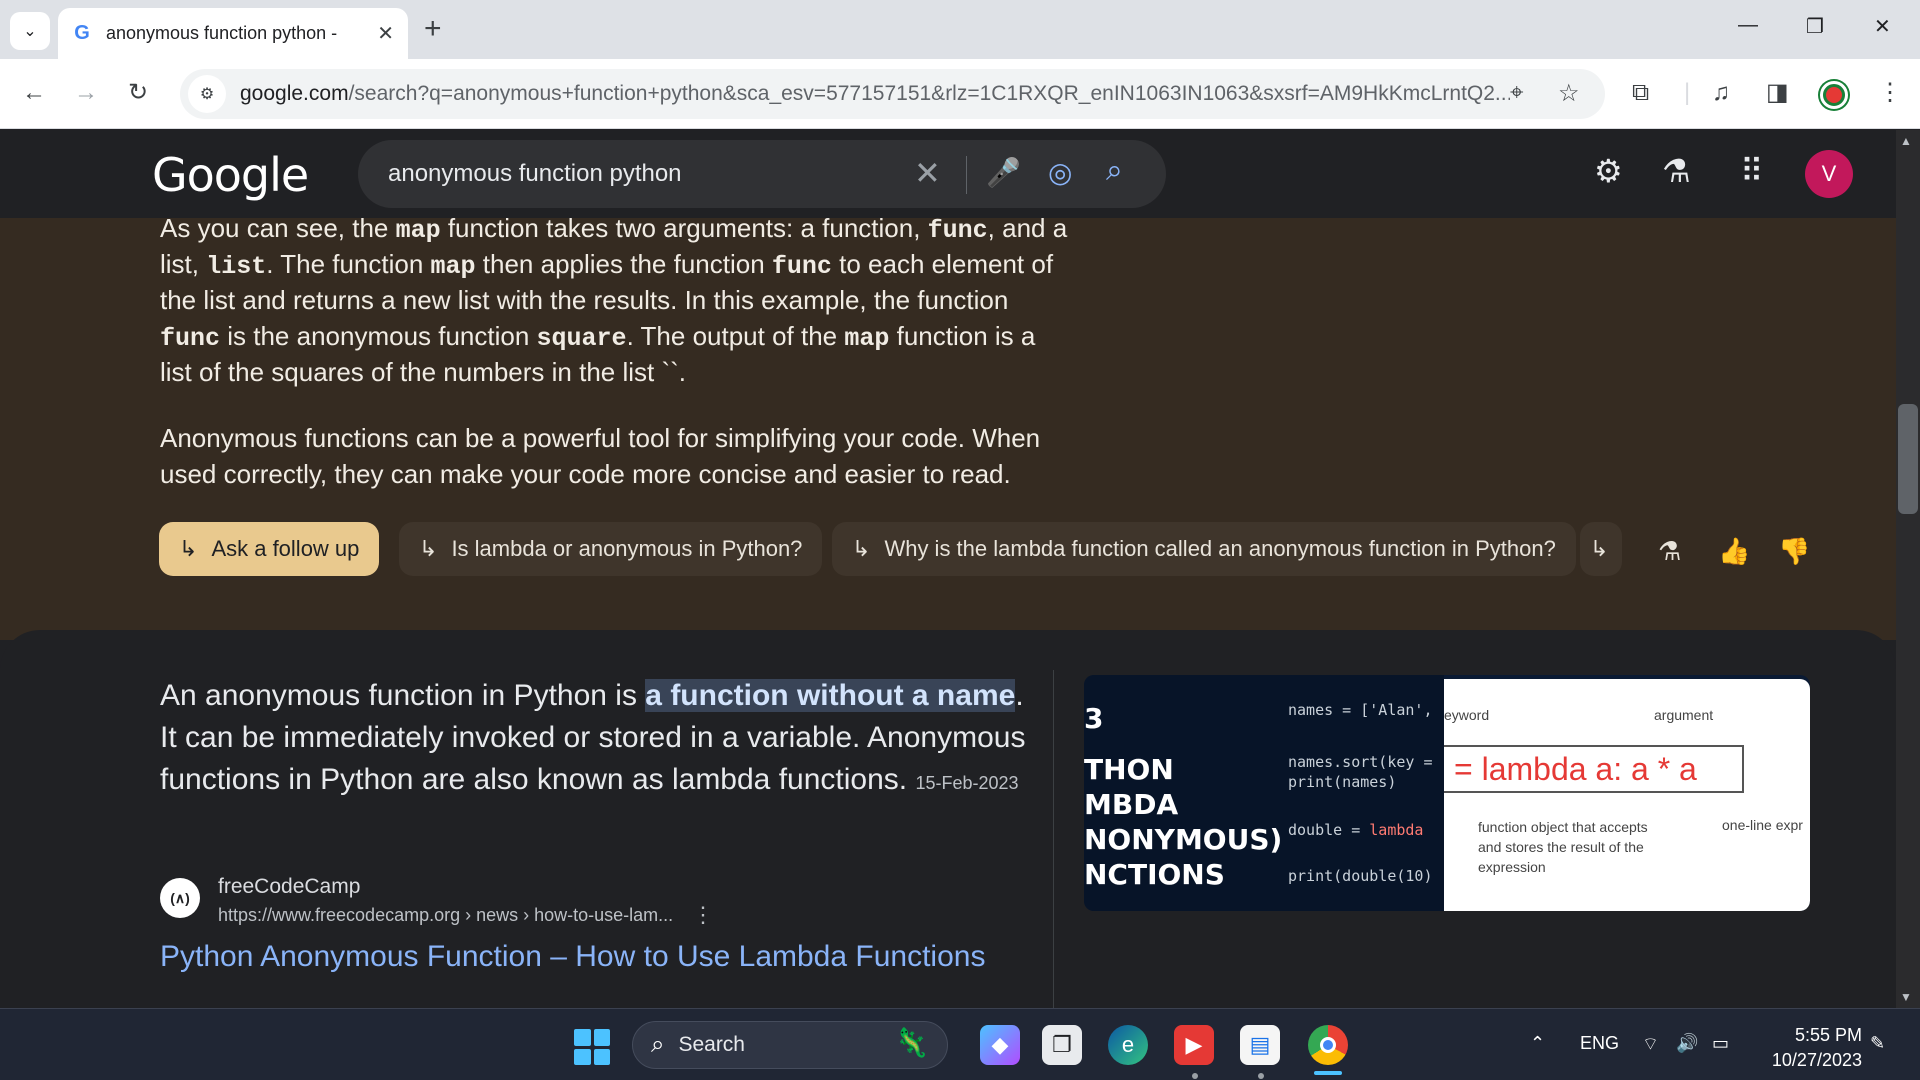 The height and width of the screenshot is (1080, 1920). What do you see at coordinates (1060, 172) in the screenshot?
I see `google-lens-icon: ◎` at bounding box center [1060, 172].